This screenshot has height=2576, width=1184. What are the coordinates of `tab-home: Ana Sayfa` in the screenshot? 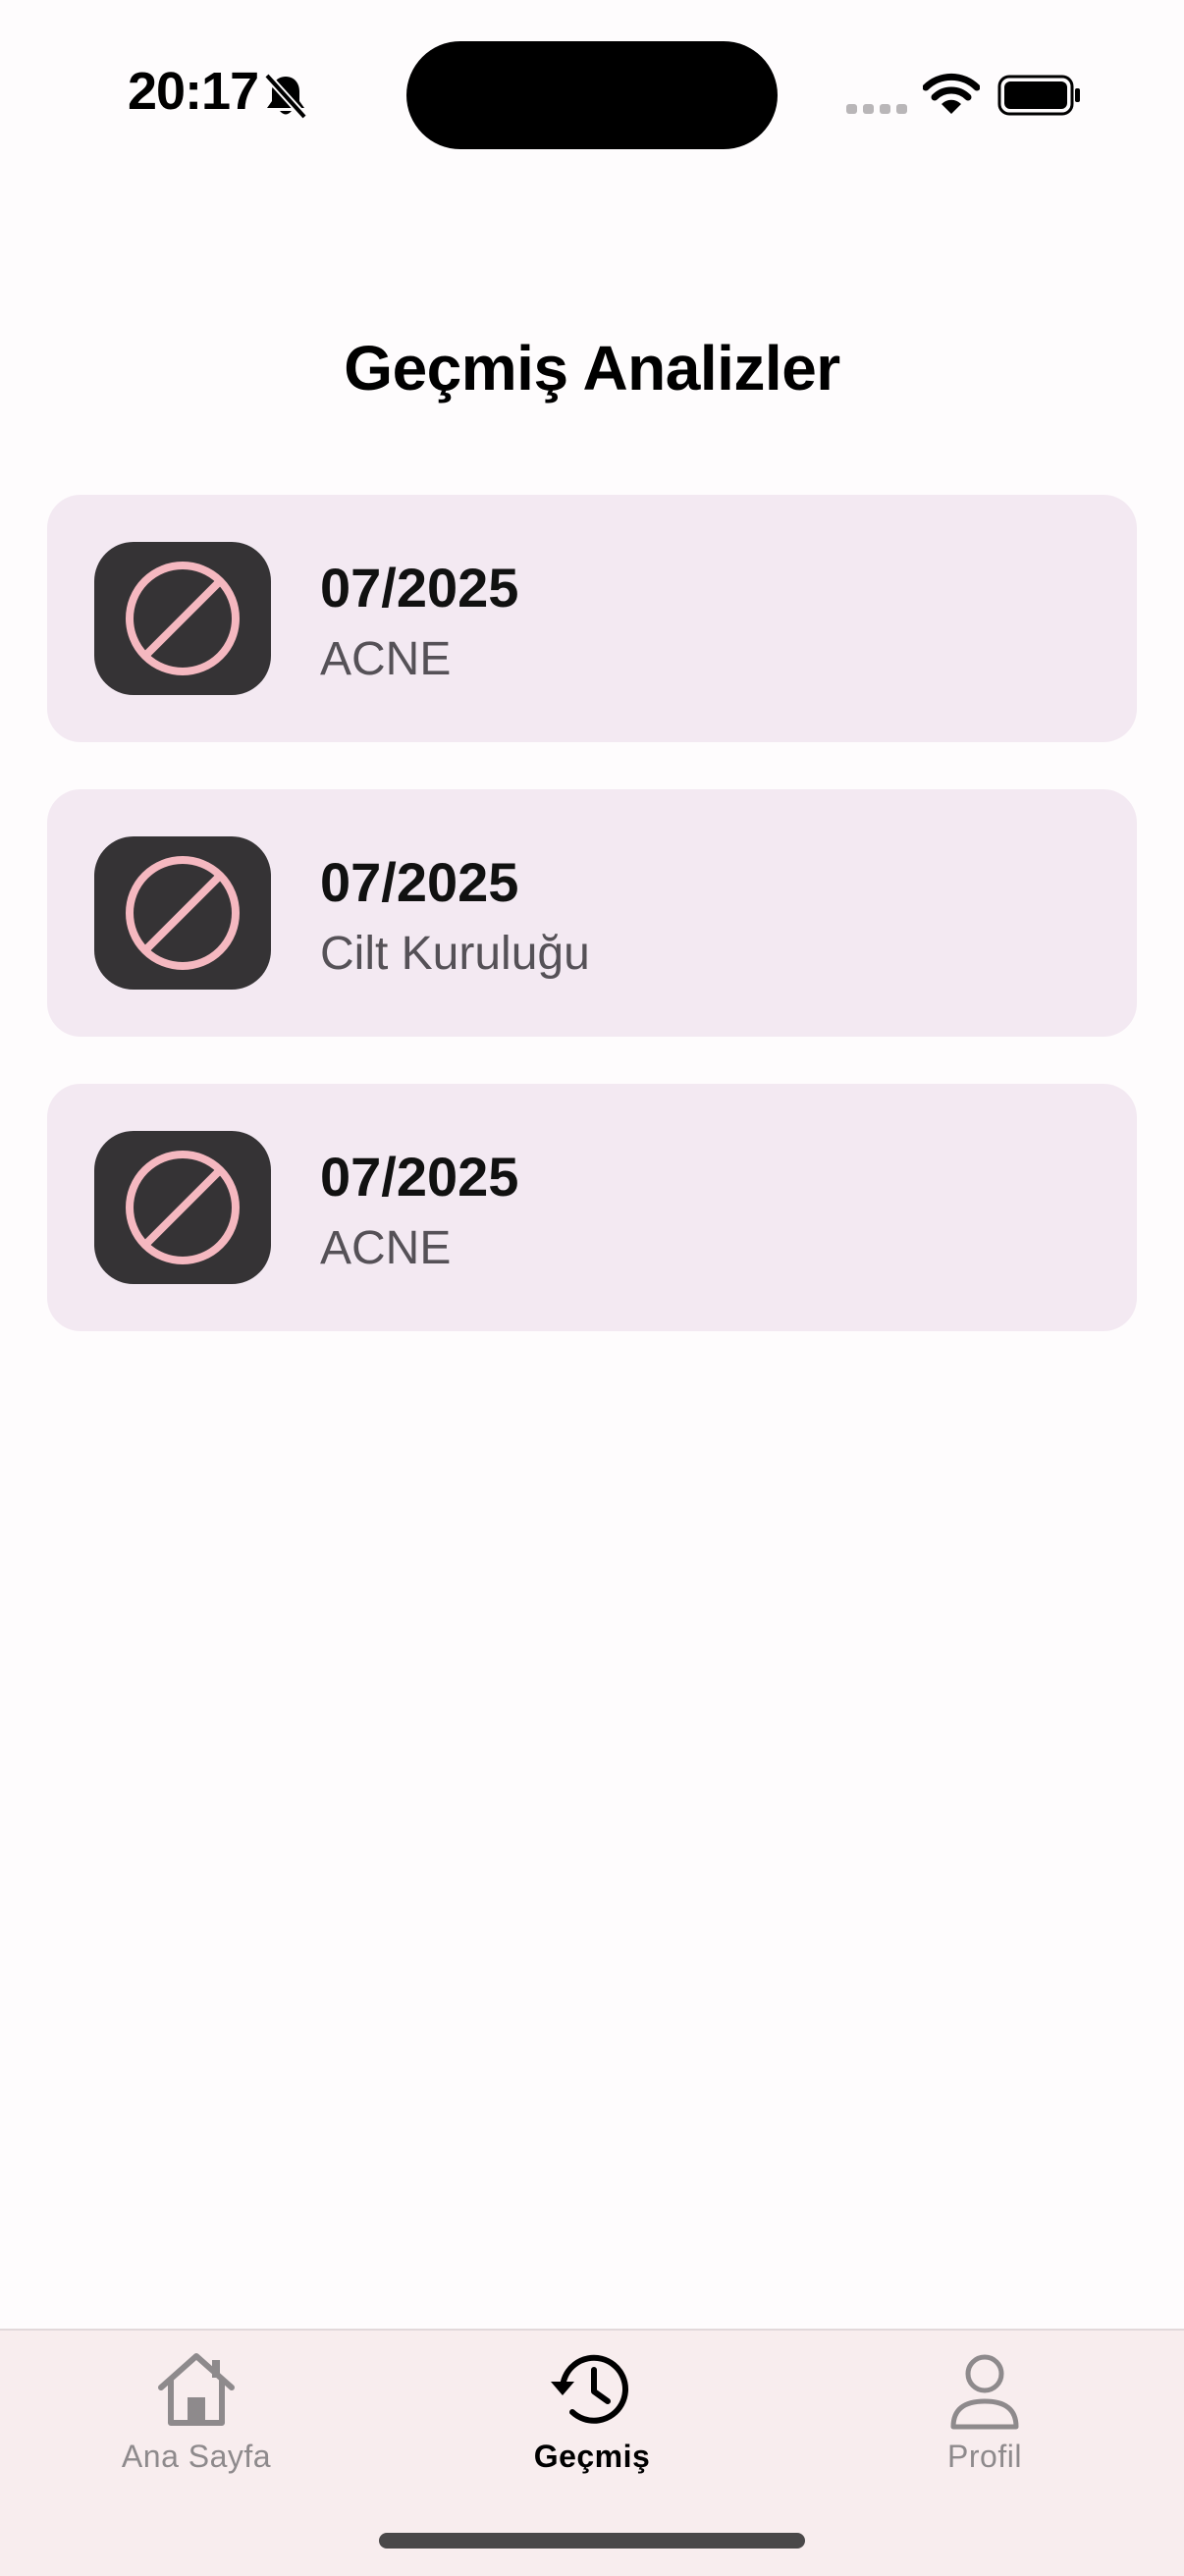 It's located at (196, 2420).